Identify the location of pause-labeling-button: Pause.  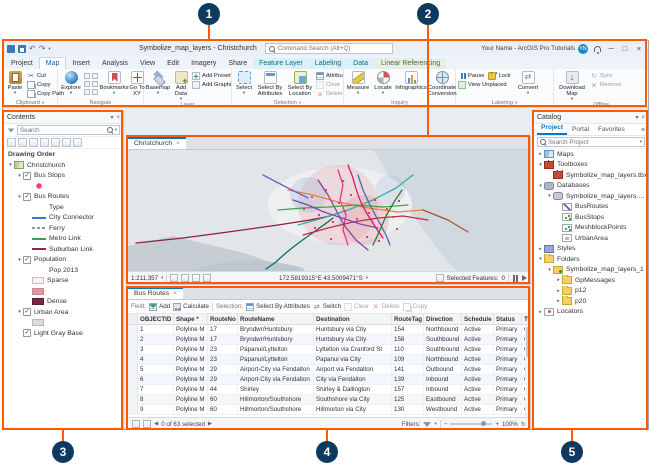
(471, 76).